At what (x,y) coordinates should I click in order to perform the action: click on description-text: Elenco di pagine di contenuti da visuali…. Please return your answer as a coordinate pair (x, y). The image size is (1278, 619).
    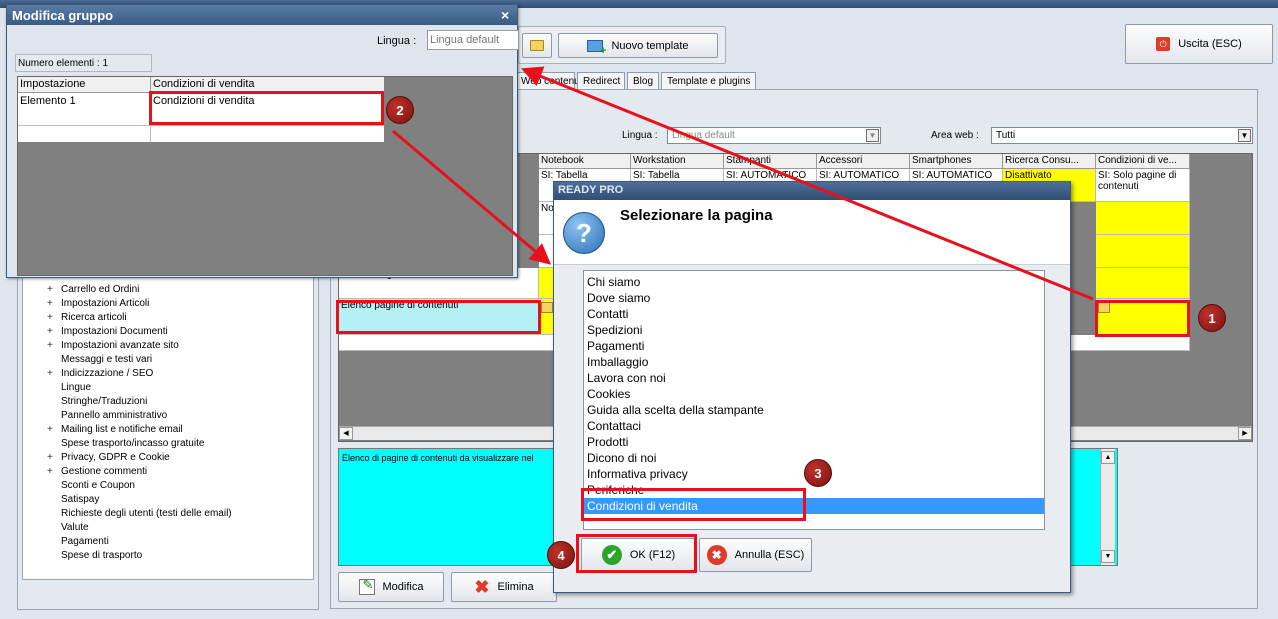
    Looking at the image, I should click on (438, 458).